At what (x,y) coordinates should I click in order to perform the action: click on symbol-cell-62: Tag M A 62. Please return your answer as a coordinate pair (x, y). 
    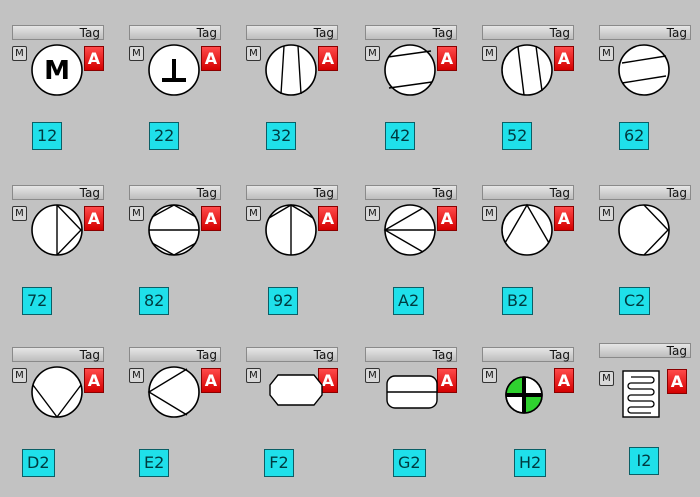
    Looking at the image, I should click on (649, 90).